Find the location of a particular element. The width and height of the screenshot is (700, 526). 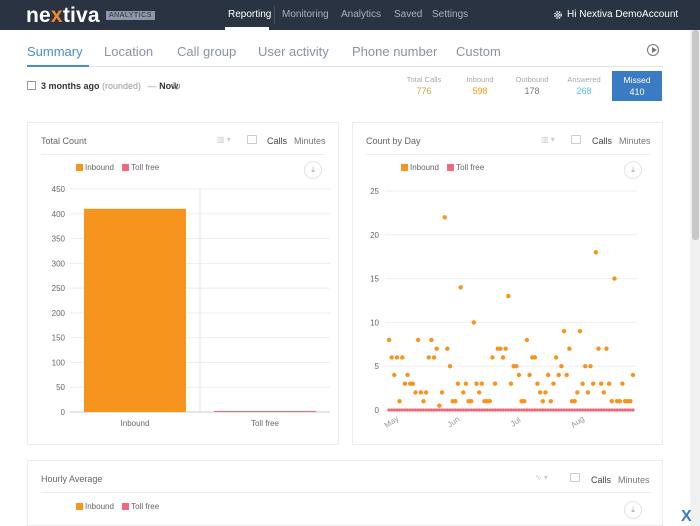

nav-saved: Saved is located at coordinates (408, 14).